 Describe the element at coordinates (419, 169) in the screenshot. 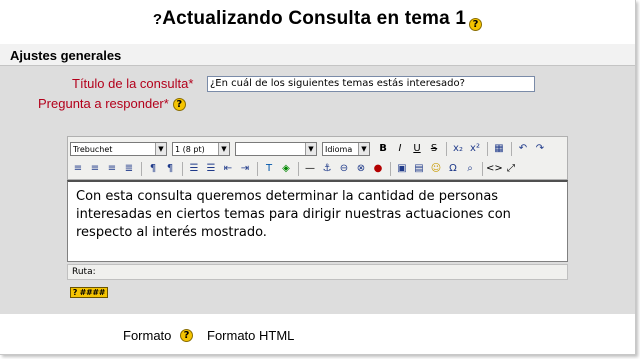

I see `table-icon: ▤` at that location.